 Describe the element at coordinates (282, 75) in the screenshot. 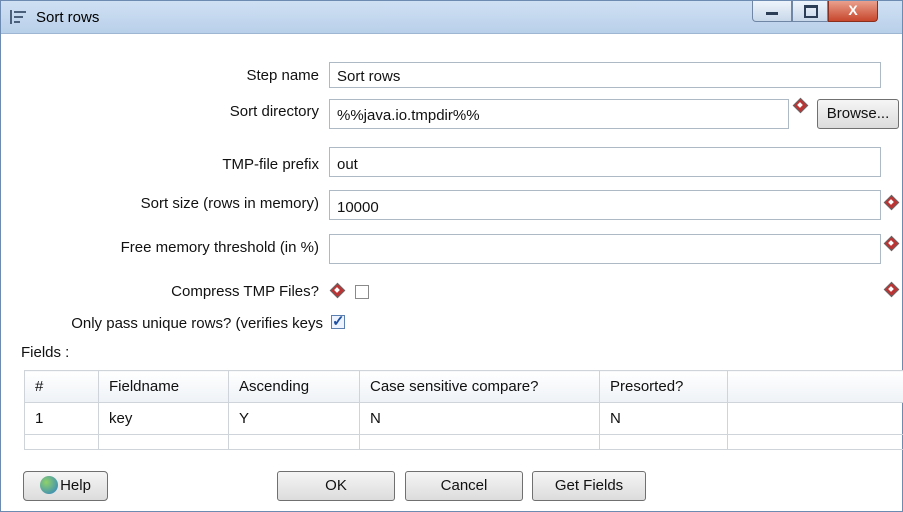

I see `step-name-label: Step name` at that location.